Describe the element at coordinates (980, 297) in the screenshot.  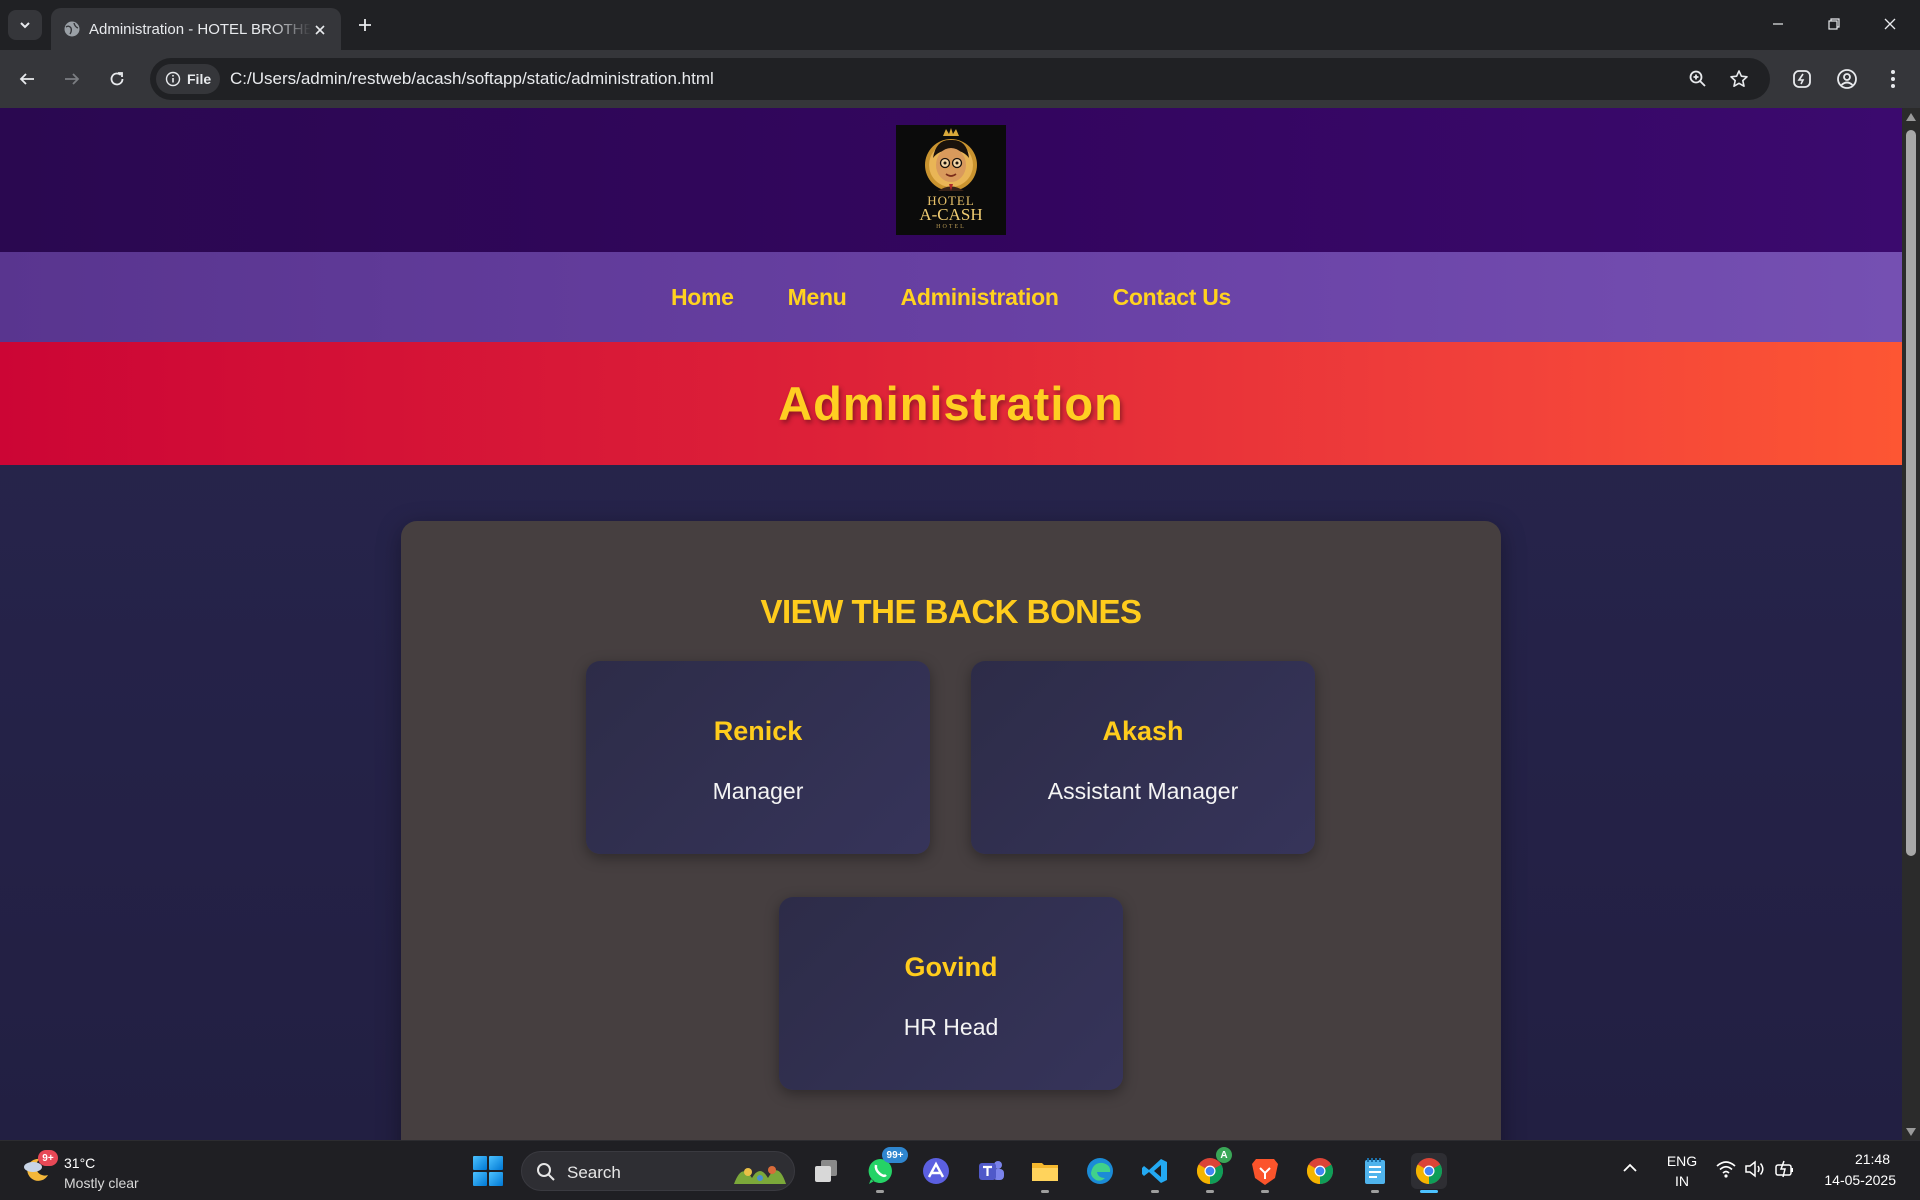
I see `nav-link-administration: Administration` at that location.